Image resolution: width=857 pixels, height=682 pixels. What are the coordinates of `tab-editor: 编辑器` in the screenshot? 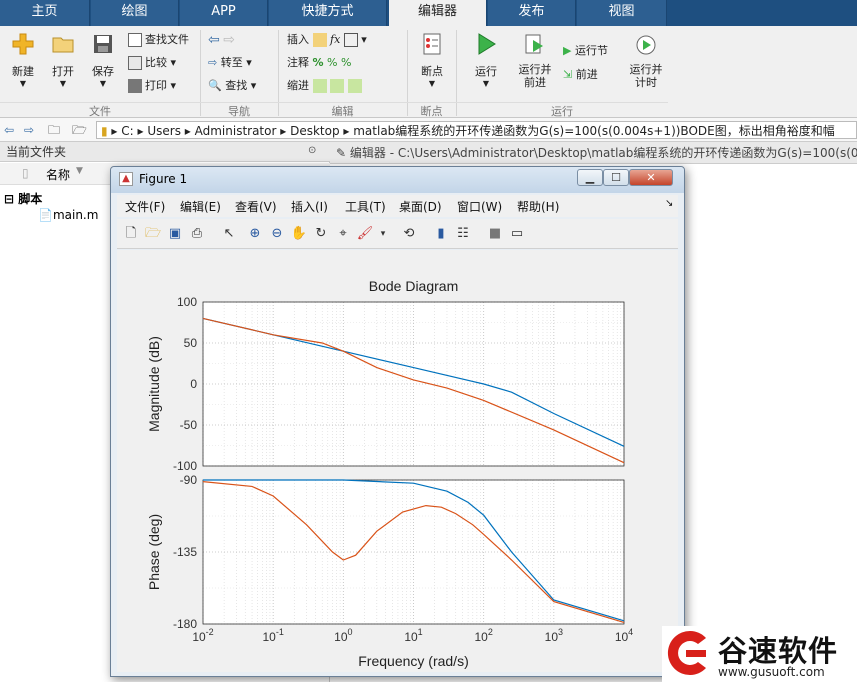 It's located at (438, 13).